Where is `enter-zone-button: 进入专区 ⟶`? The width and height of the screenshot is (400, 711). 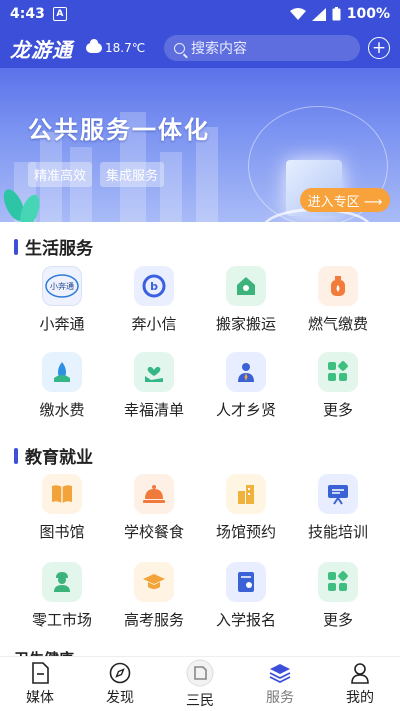
enter-zone-button: 进入专区 ⟶ is located at coordinates (345, 200).